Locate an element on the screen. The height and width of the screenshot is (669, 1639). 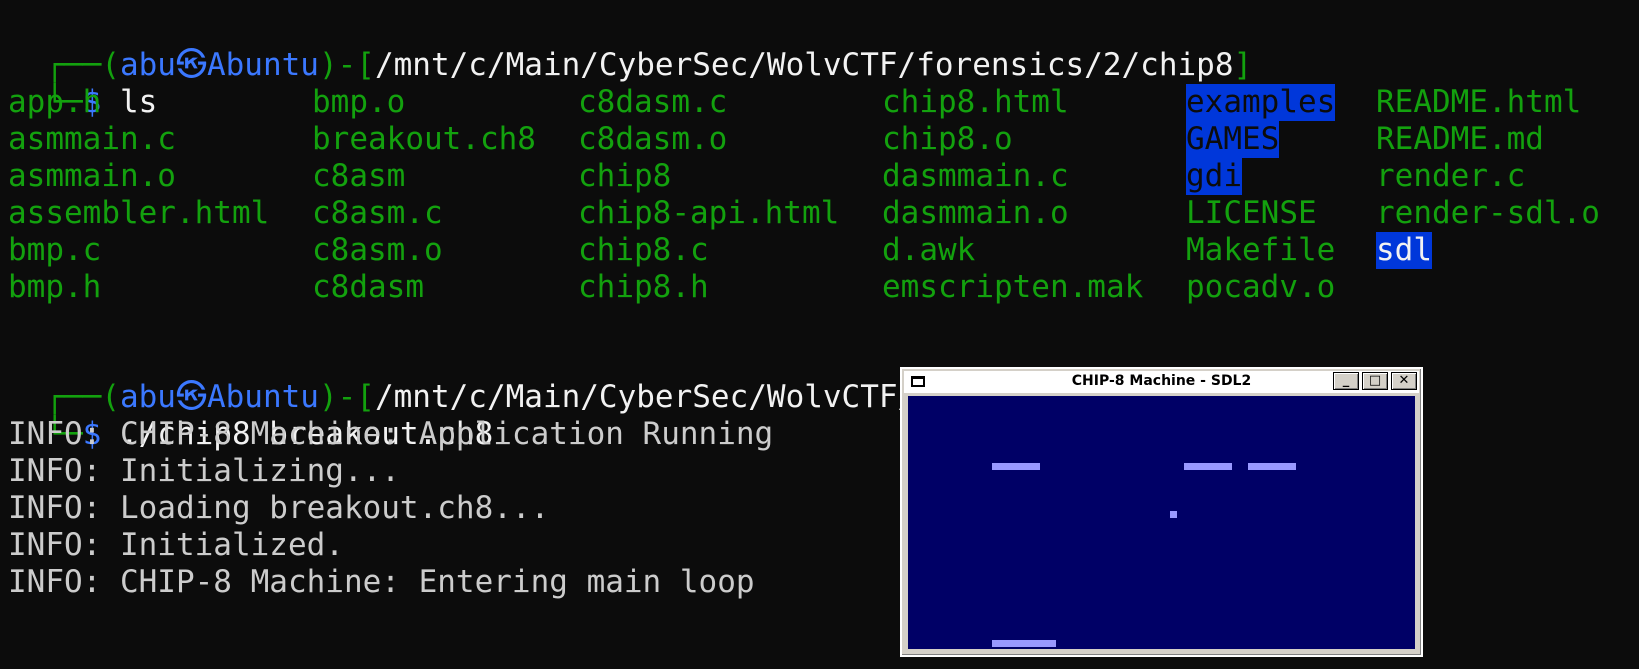
prompt-line-1-bottom: └─$ ls is located at coordinates (82, 83).